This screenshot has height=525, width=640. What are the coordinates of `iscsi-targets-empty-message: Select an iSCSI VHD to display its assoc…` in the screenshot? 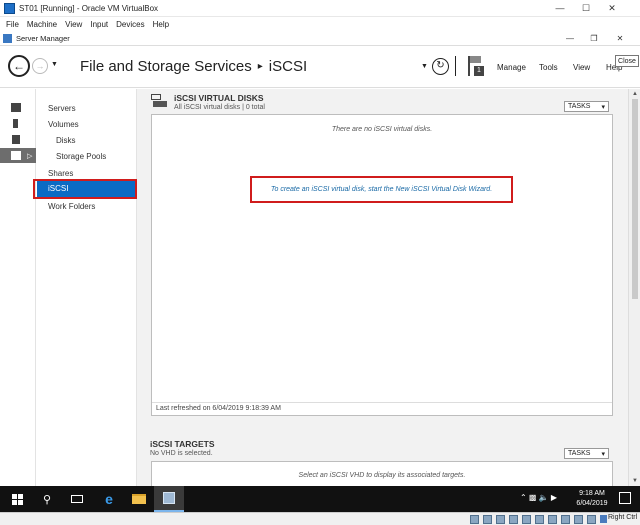 It's located at (382, 475).